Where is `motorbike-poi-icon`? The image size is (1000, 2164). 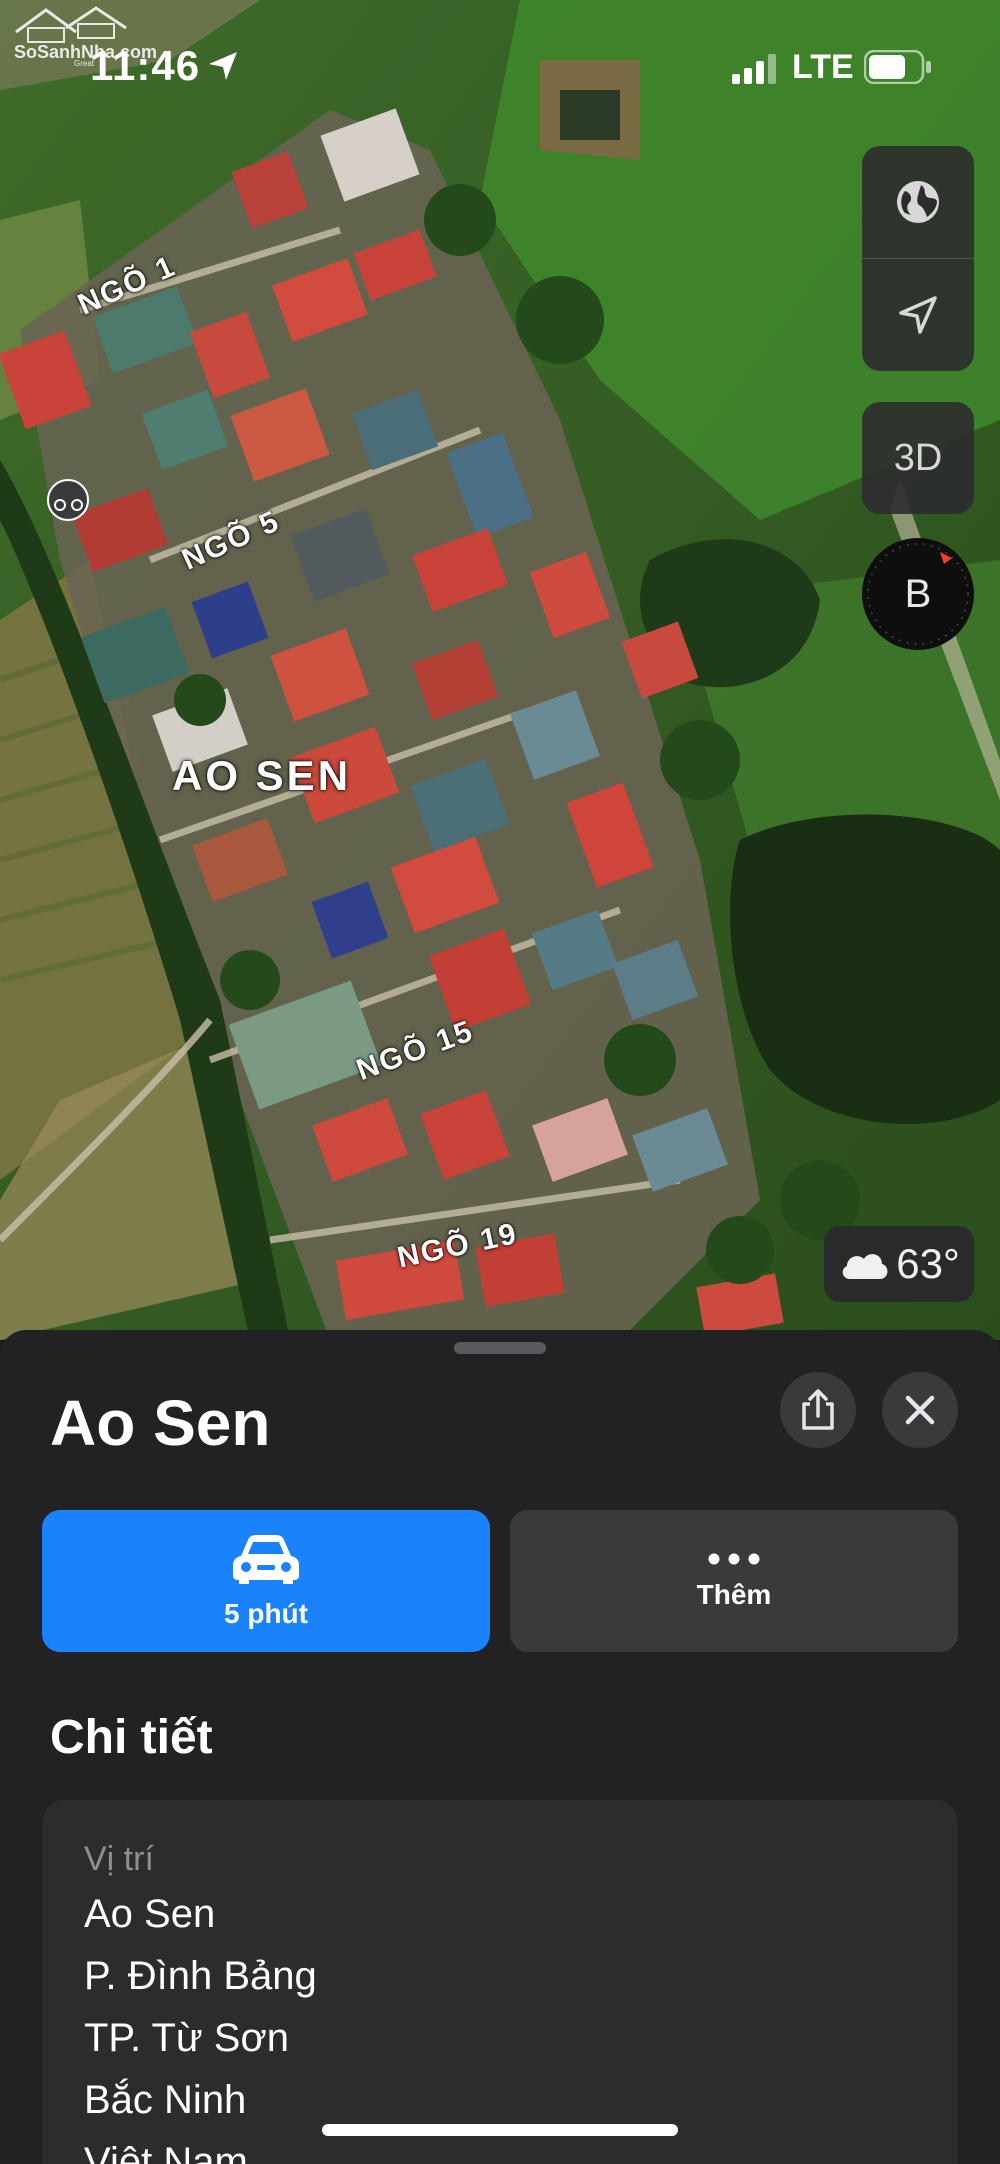
motorbike-poi-icon is located at coordinates (68, 500).